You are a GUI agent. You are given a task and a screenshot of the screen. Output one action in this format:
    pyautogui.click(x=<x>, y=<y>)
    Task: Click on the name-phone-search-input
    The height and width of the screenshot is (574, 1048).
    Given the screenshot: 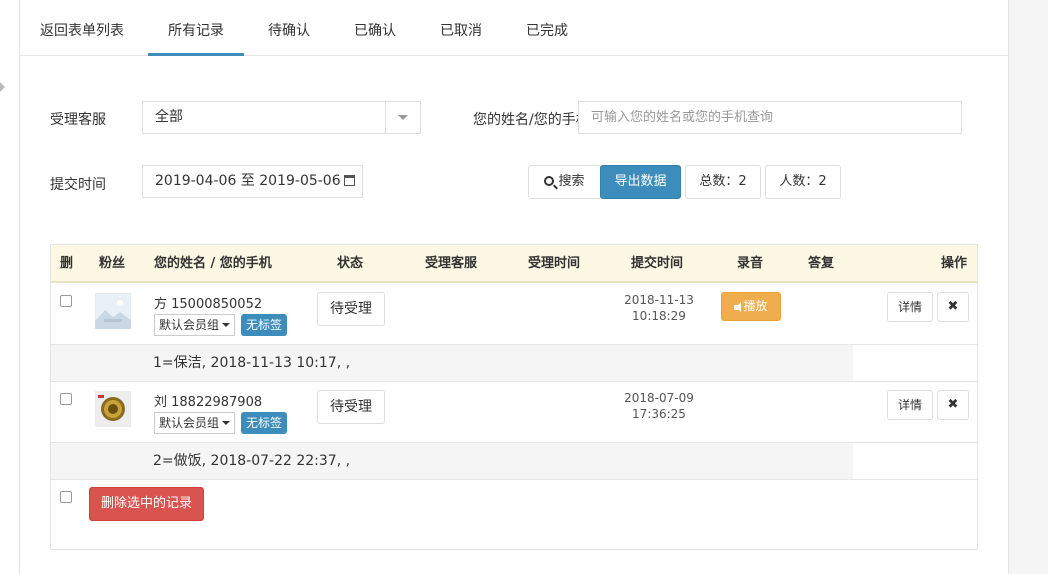 What is the action you would take?
    pyautogui.click(x=770, y=117)
    